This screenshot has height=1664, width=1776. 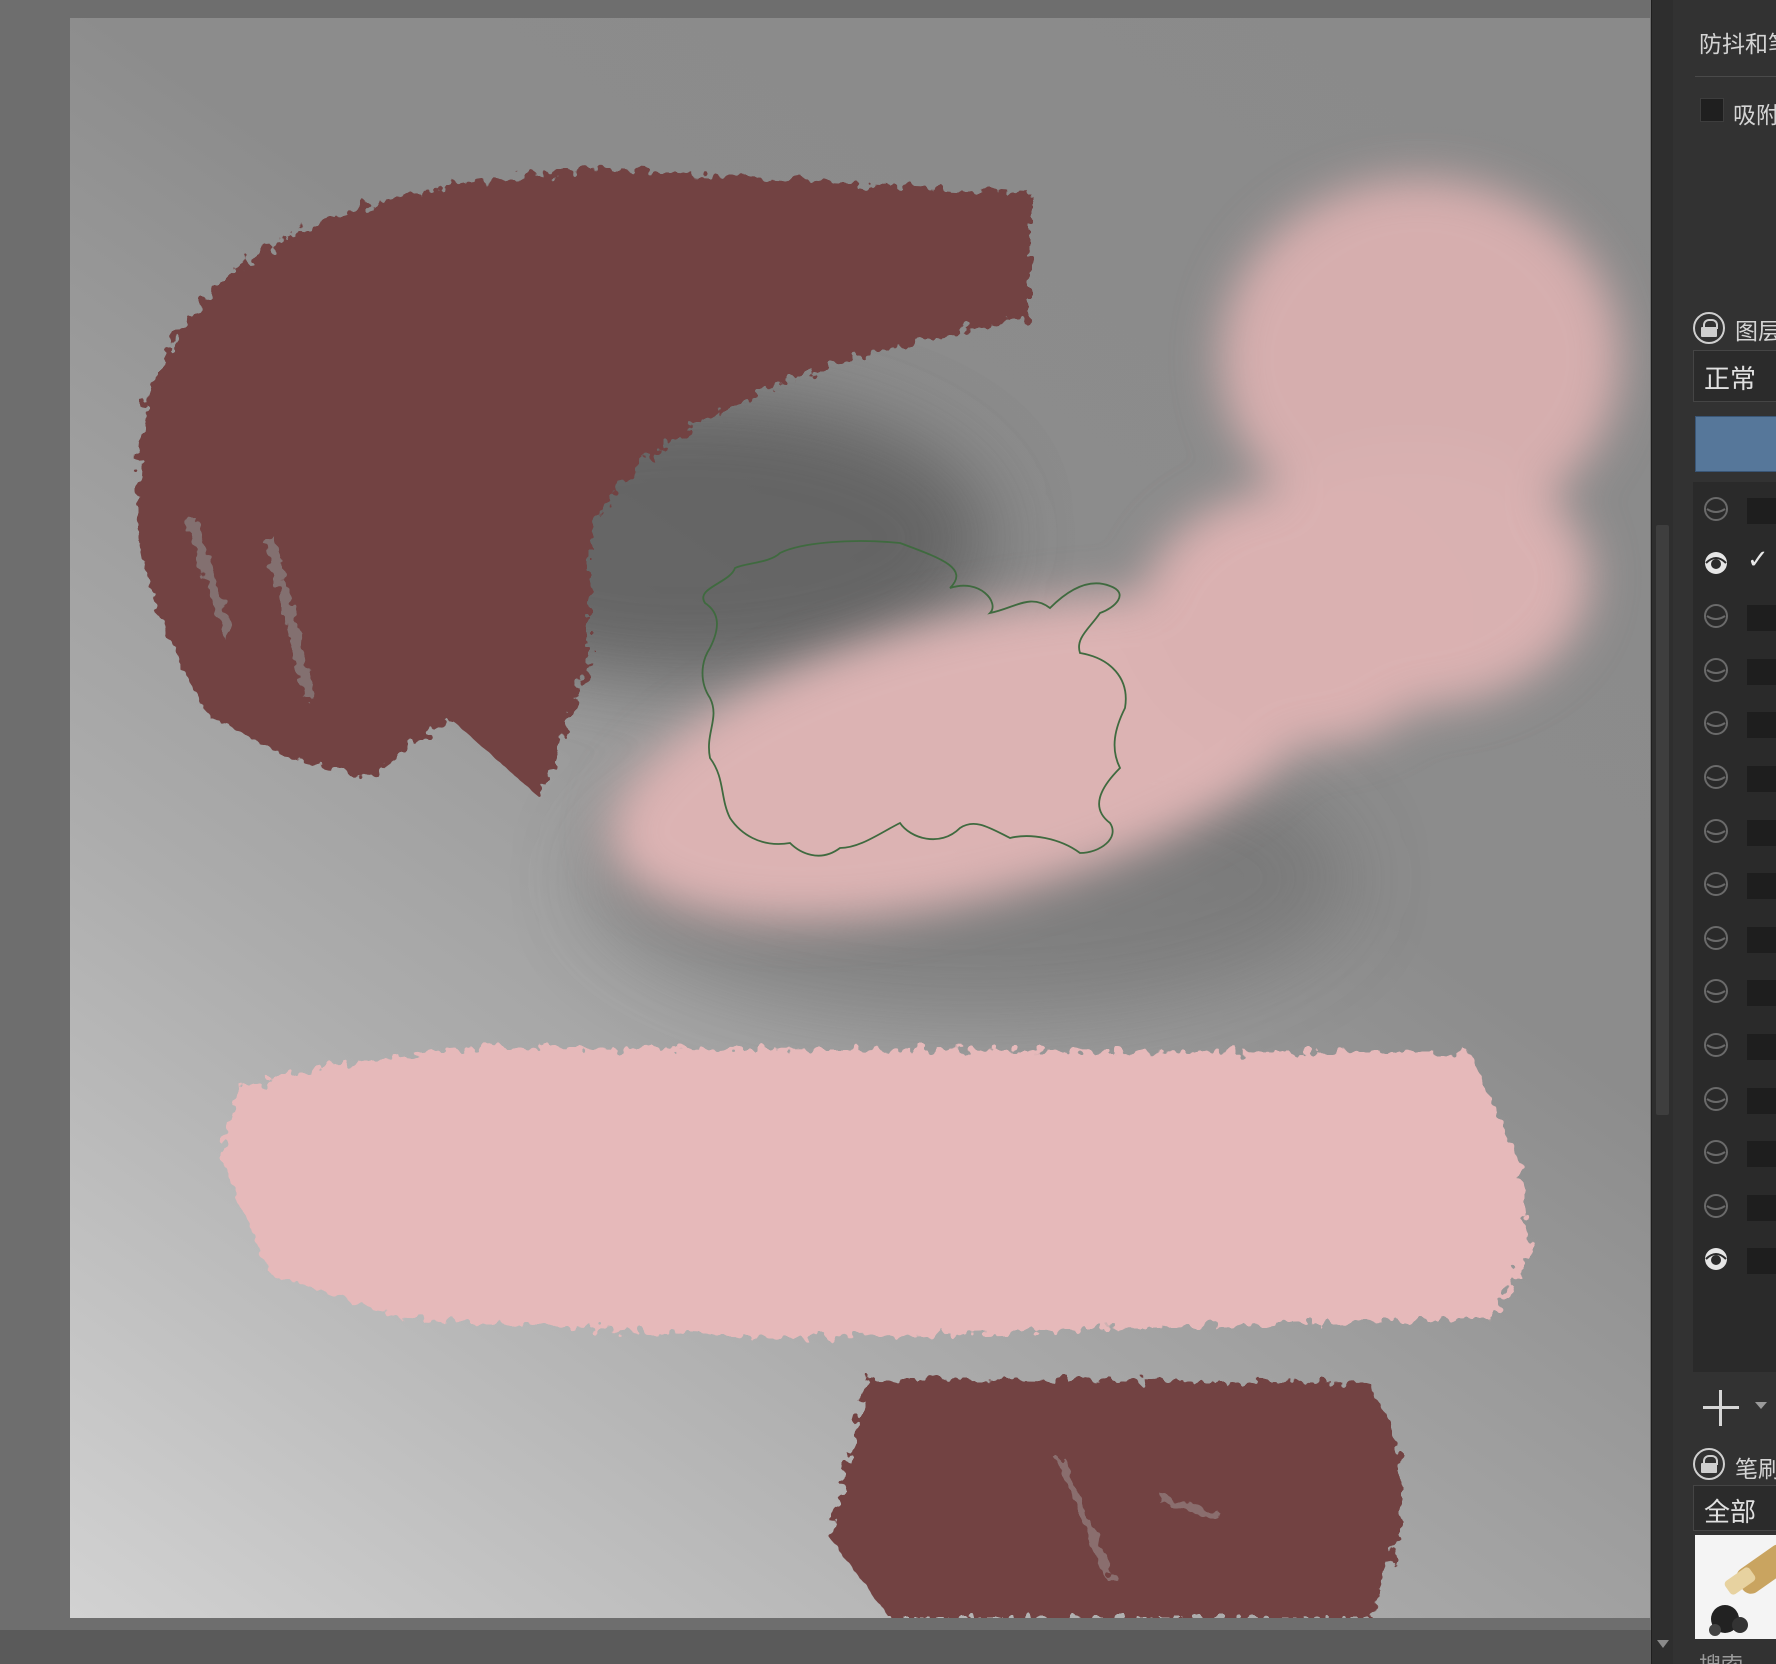 What do you see at coordinates (1735, 76) in the screenshot?
I see `divider` at bounding box center [1735, 76].